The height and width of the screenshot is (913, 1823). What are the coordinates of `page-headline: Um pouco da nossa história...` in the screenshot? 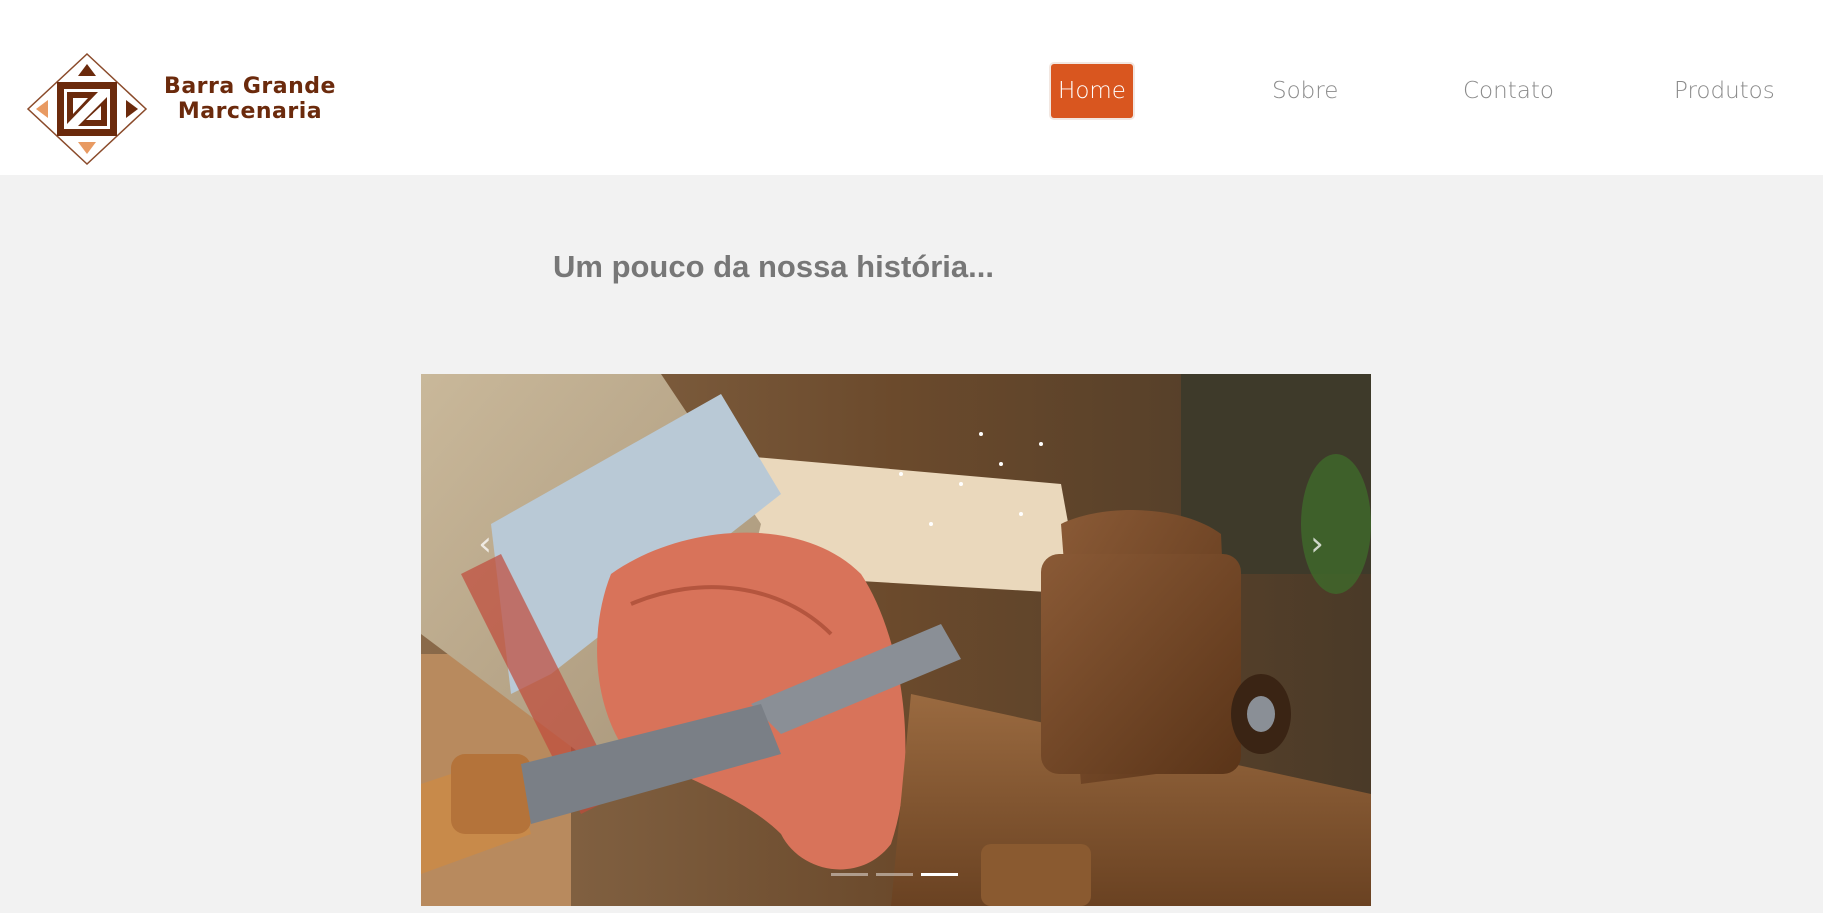 It's located at (773, 266).